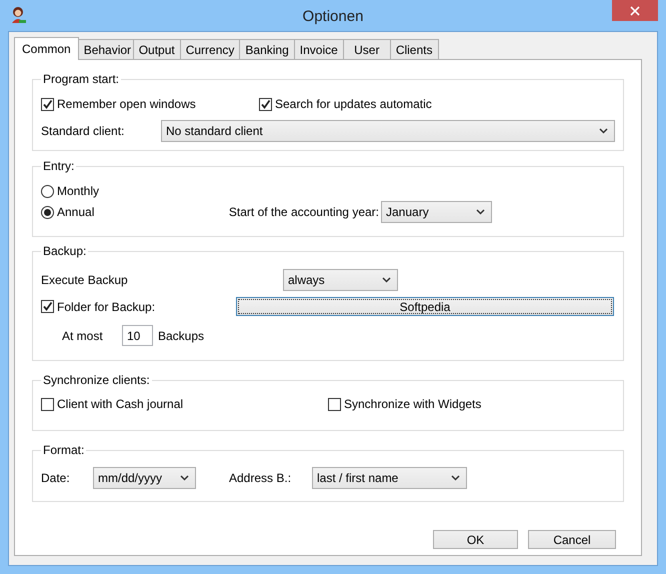 This screenshot has width=666, height=574. I want to click on field-label: Start of the accounting year:, so click(303, 212).